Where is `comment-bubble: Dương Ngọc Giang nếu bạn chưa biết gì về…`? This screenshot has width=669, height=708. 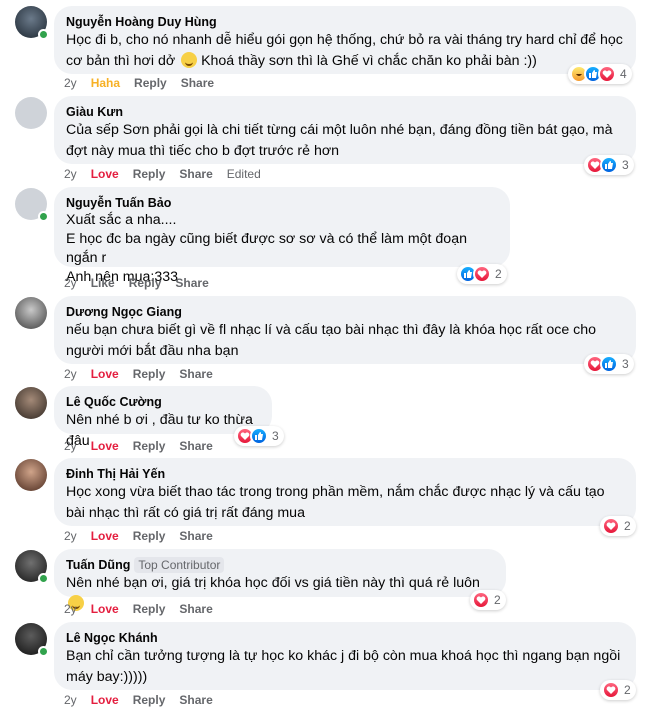 comment-bubble: Dương Ngọc Giang nếu bạn chưa biết gì về… is located at coordinates (345, 330).